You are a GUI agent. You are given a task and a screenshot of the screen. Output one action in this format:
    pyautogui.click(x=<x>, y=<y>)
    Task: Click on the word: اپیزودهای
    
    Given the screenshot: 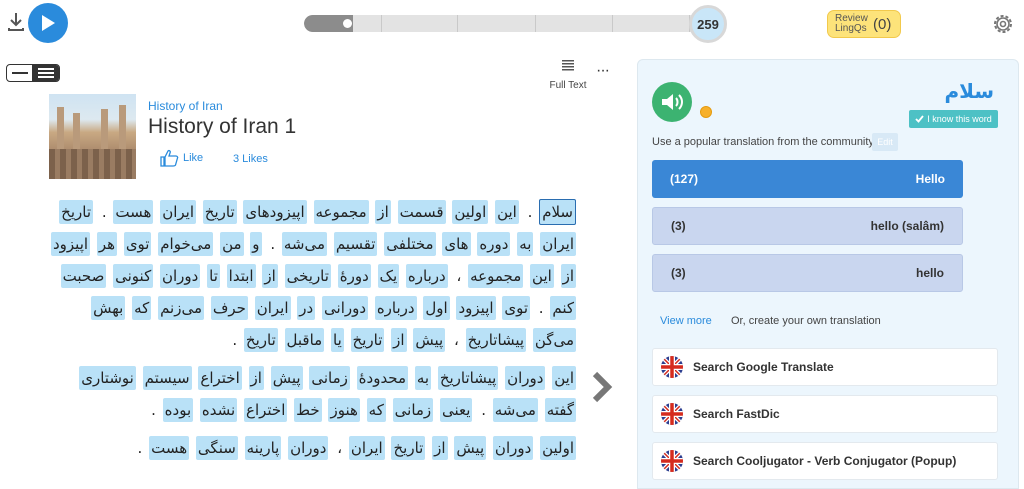 What is the action you would take?
    pyautogui.click(x=275, y=212)
    